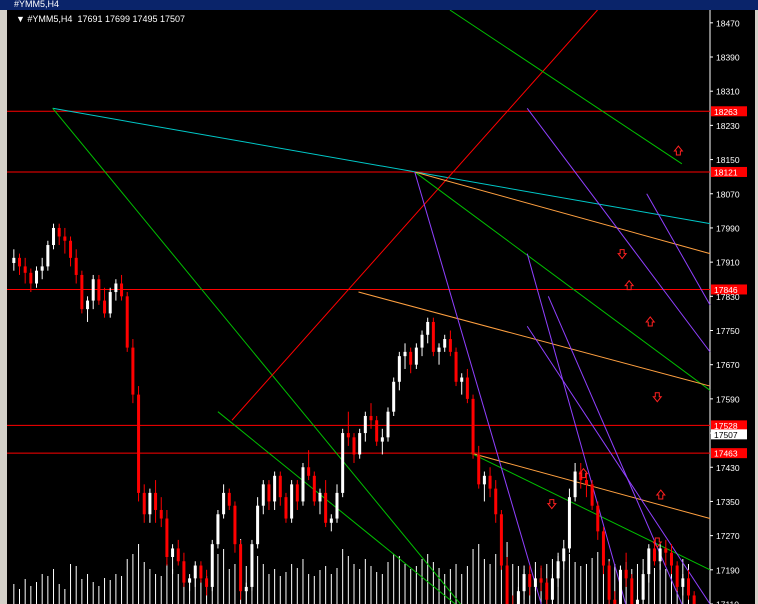 The width and height of the screenshot is (758, 604). Describe the element at coordinates (657, 397) in the screenshot. I see `arrow-down-icon` at that location.